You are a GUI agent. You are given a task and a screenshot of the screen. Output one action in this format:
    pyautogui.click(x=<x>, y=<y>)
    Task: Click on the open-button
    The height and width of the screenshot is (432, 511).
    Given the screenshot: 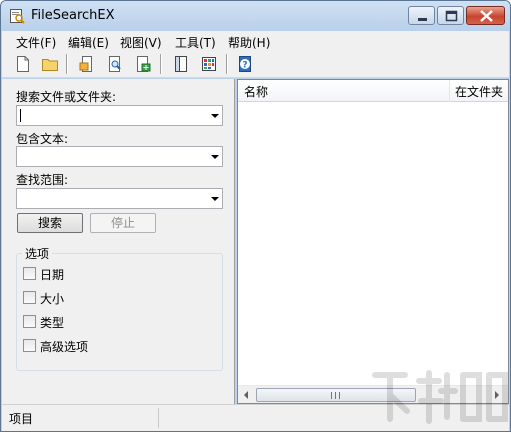 What is the action you would take?
    pyautogui.click(x=50, y=64)
    